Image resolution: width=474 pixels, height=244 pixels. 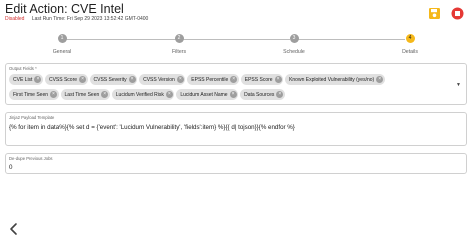 What do you see at coordinates (179, 52) in the screenshot?
I see `step-label: Filters` at bounding box center [179, 52].